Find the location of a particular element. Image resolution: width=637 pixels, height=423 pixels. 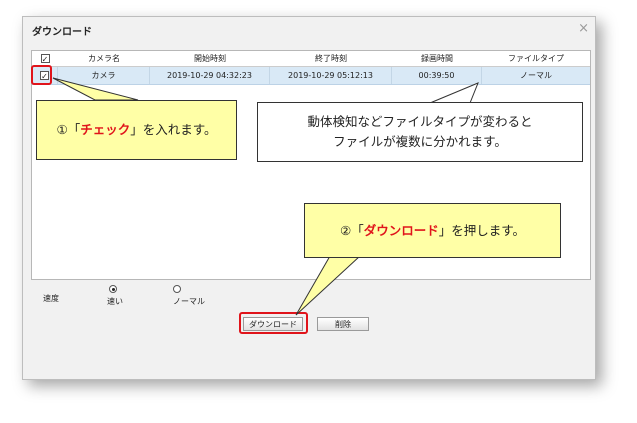

check-callout: ①「チェック」を入れます。 is located at coordinates (136, 130).